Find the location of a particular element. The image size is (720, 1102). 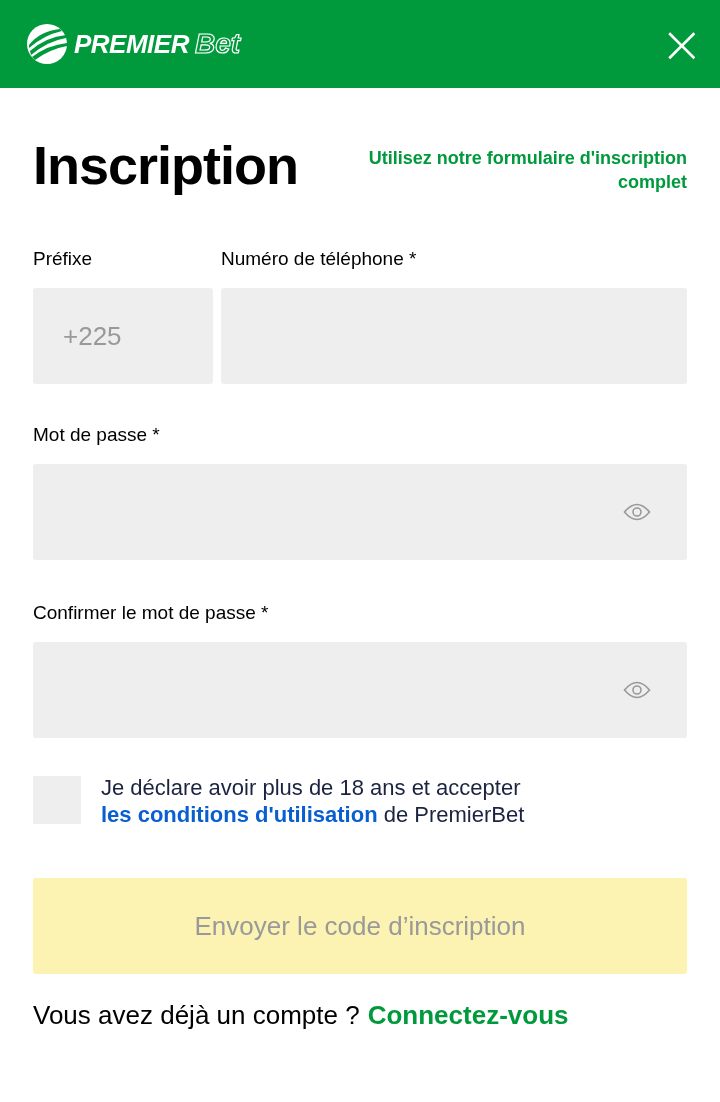

field-label: Préfixe is located at coordinates (63, 259).